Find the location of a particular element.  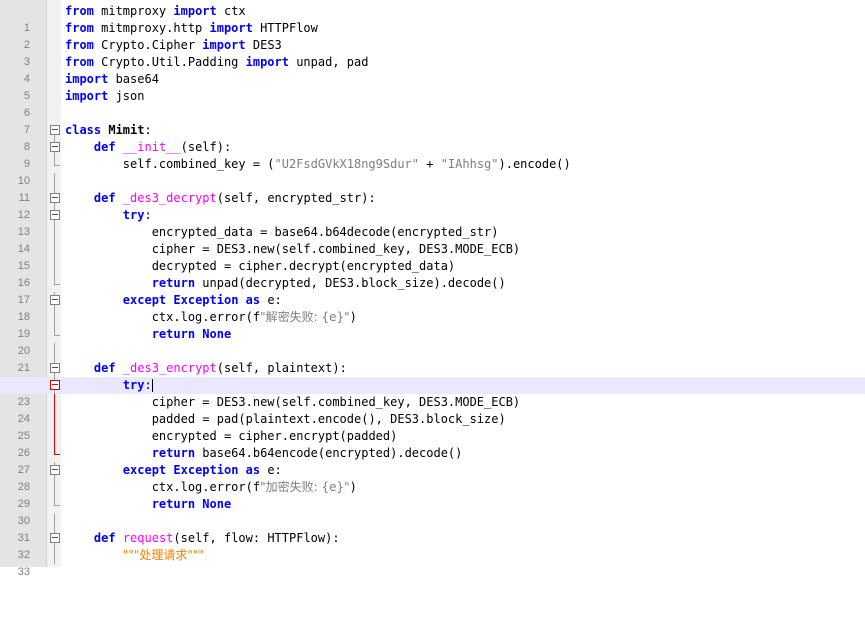

code-line: 18 except Exception as e: is located at coordinates (432, 307).